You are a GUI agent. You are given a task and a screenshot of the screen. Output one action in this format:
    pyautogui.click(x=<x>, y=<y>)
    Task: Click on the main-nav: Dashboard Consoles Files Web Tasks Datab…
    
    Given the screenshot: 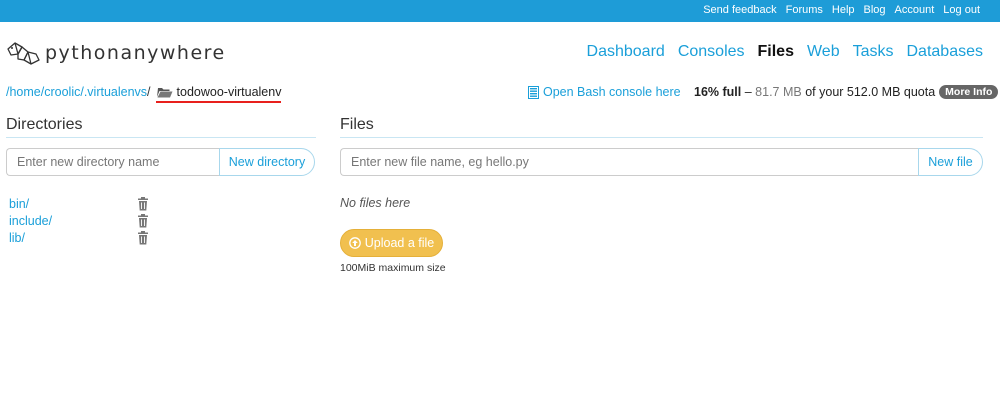 What is the action you would take?
    pyautogui.click(x=778, y=52)
    